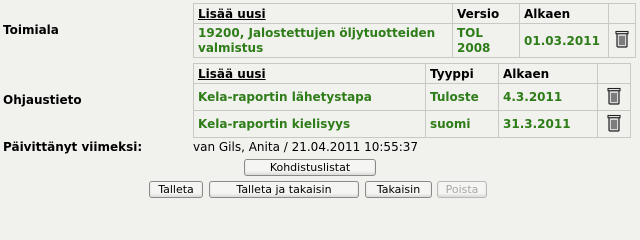  Describe the element at coordinates (548, 124) in the screenshot. I see `ohjaus-alkaen: 31.3.2011` at that location.